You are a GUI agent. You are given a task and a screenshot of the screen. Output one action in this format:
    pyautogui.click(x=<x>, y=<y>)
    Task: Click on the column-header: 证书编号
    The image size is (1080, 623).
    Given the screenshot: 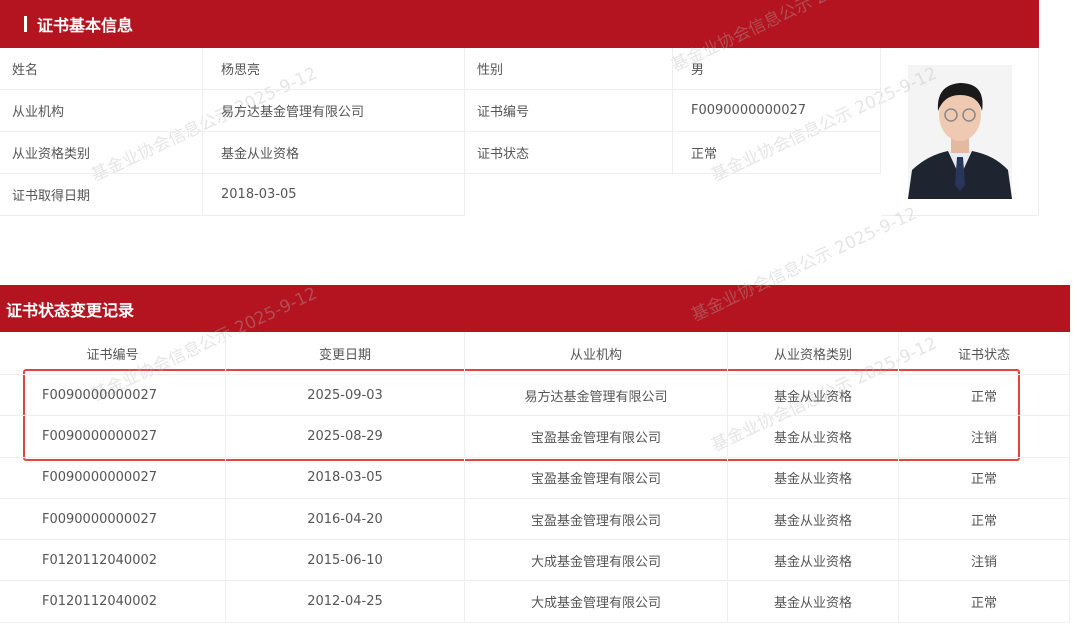 What is the action you would take?
    pyautogui.click(x=113, y=353)
    